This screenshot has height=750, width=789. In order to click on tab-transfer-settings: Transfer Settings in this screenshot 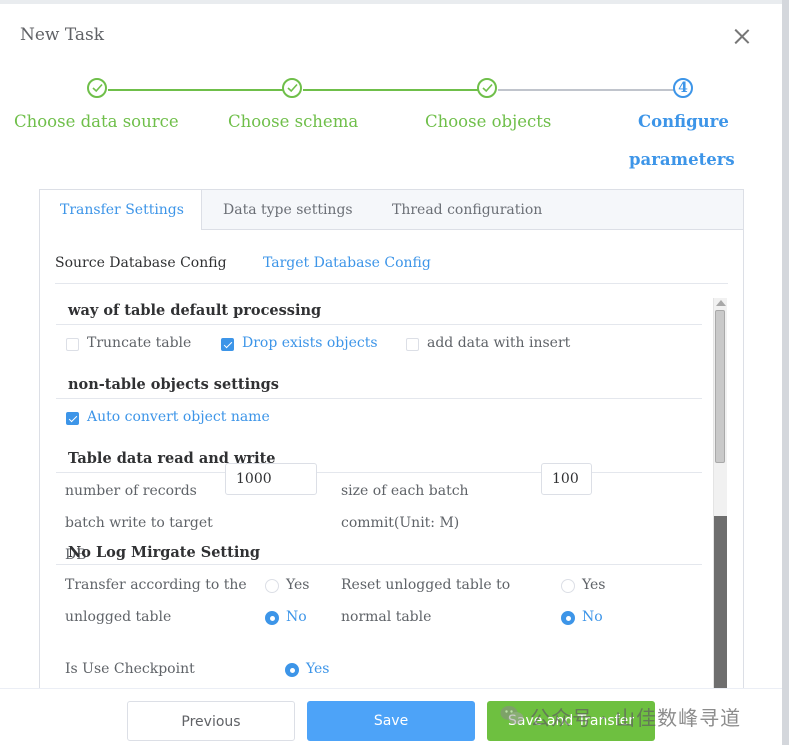, I will do `click(121, 210)`.